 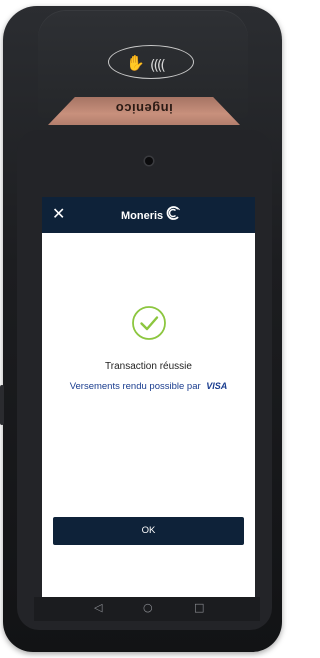 What do you see at coordinates (158, 66) in the screenshot?
I see `contactless-icon: ((((` at bounding box center [158, 66].